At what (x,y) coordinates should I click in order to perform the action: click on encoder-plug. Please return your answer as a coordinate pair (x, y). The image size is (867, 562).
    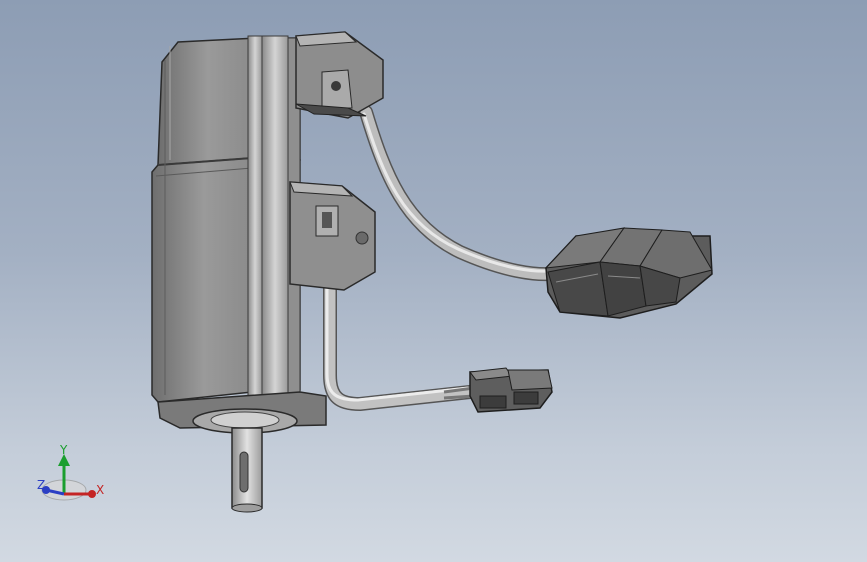
    Looking at the image, I should click on (628, 273).